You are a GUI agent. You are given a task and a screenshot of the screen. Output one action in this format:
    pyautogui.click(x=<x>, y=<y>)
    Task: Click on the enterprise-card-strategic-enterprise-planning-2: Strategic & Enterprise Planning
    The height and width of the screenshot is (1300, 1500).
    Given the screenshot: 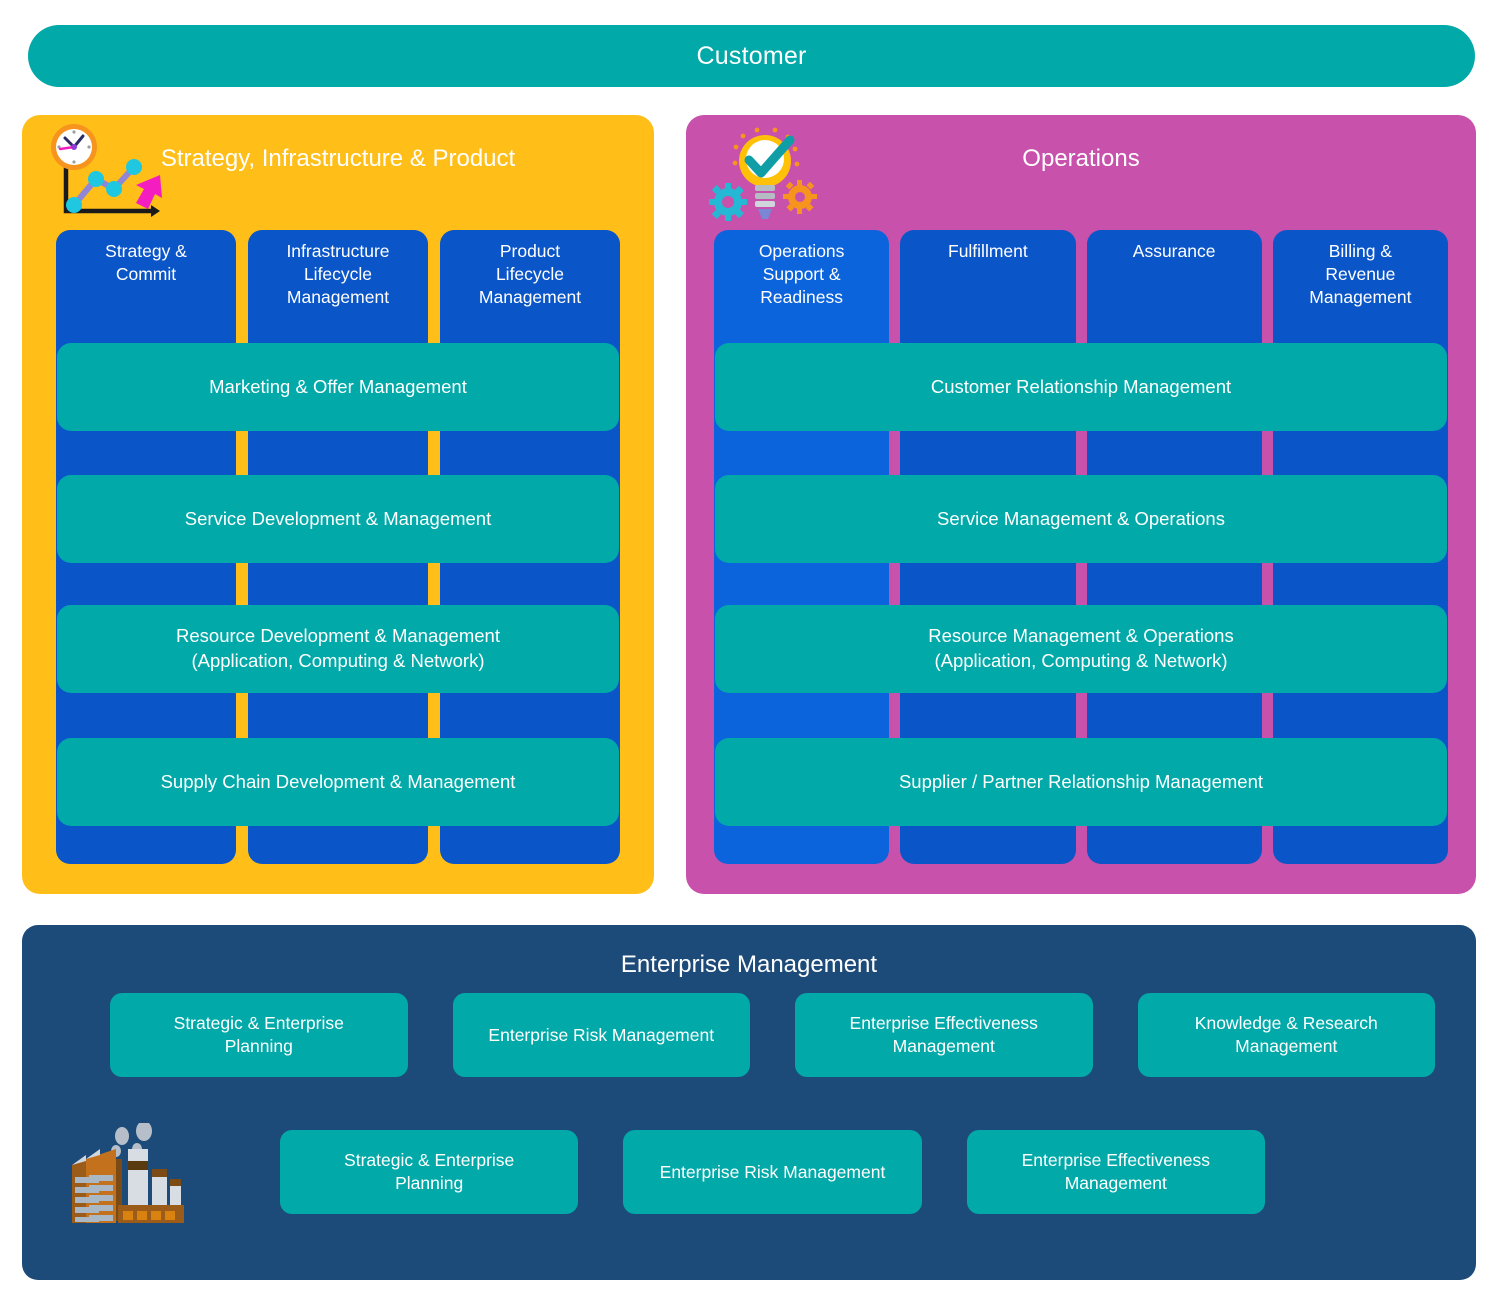 What is the action you would take?
    pyautogui.click(x=429, y=1172)
    